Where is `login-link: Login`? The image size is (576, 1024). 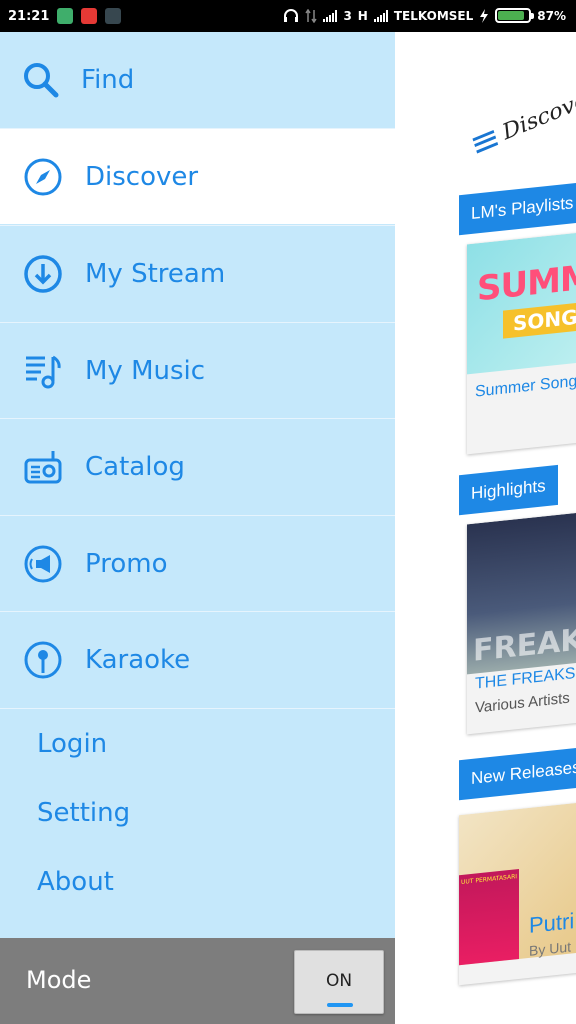 login-link: Login is located at coordinates (72, 744).